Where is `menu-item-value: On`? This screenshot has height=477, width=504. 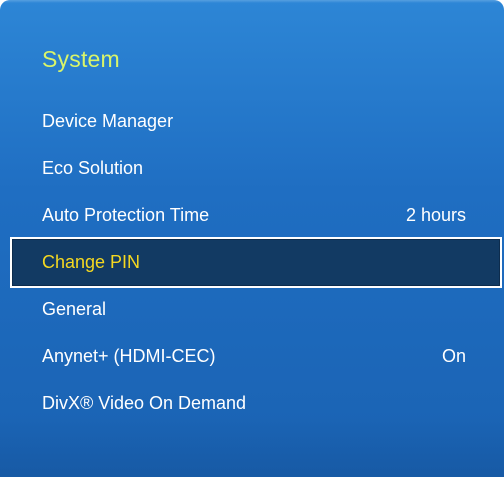 menu-item-value: On is located at coordinates (453, 356).